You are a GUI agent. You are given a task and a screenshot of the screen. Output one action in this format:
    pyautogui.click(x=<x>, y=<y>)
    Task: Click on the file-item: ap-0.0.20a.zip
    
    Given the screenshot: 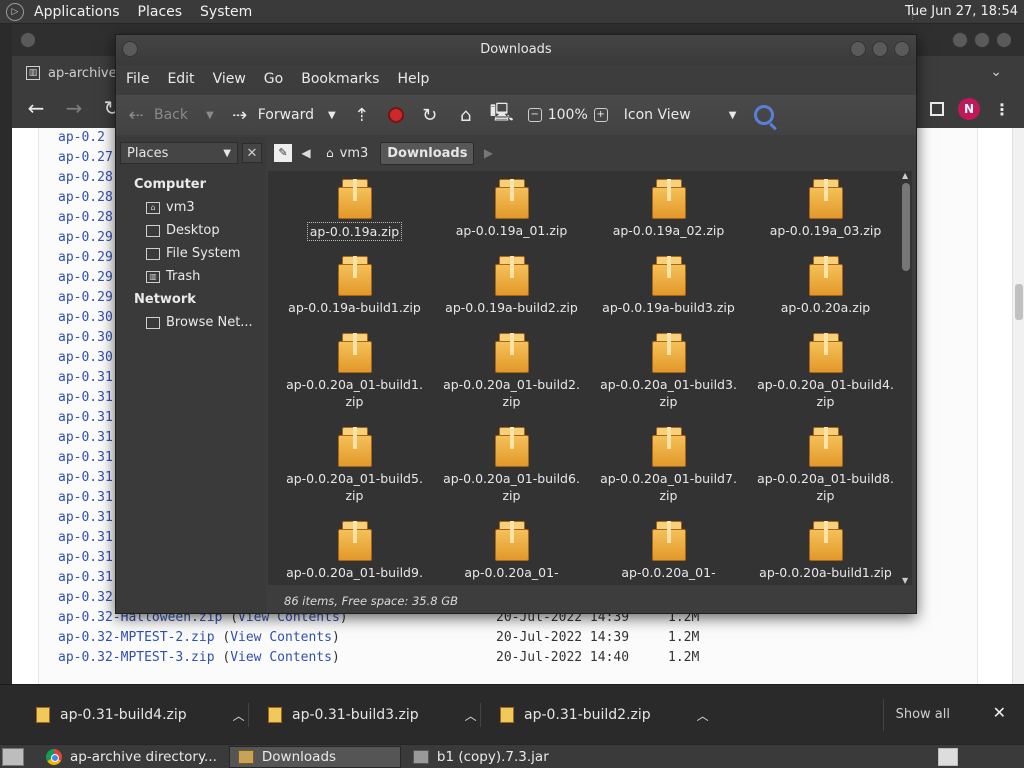 What is the action you would take?
    pyautogui.click(x=824, y=291)
    